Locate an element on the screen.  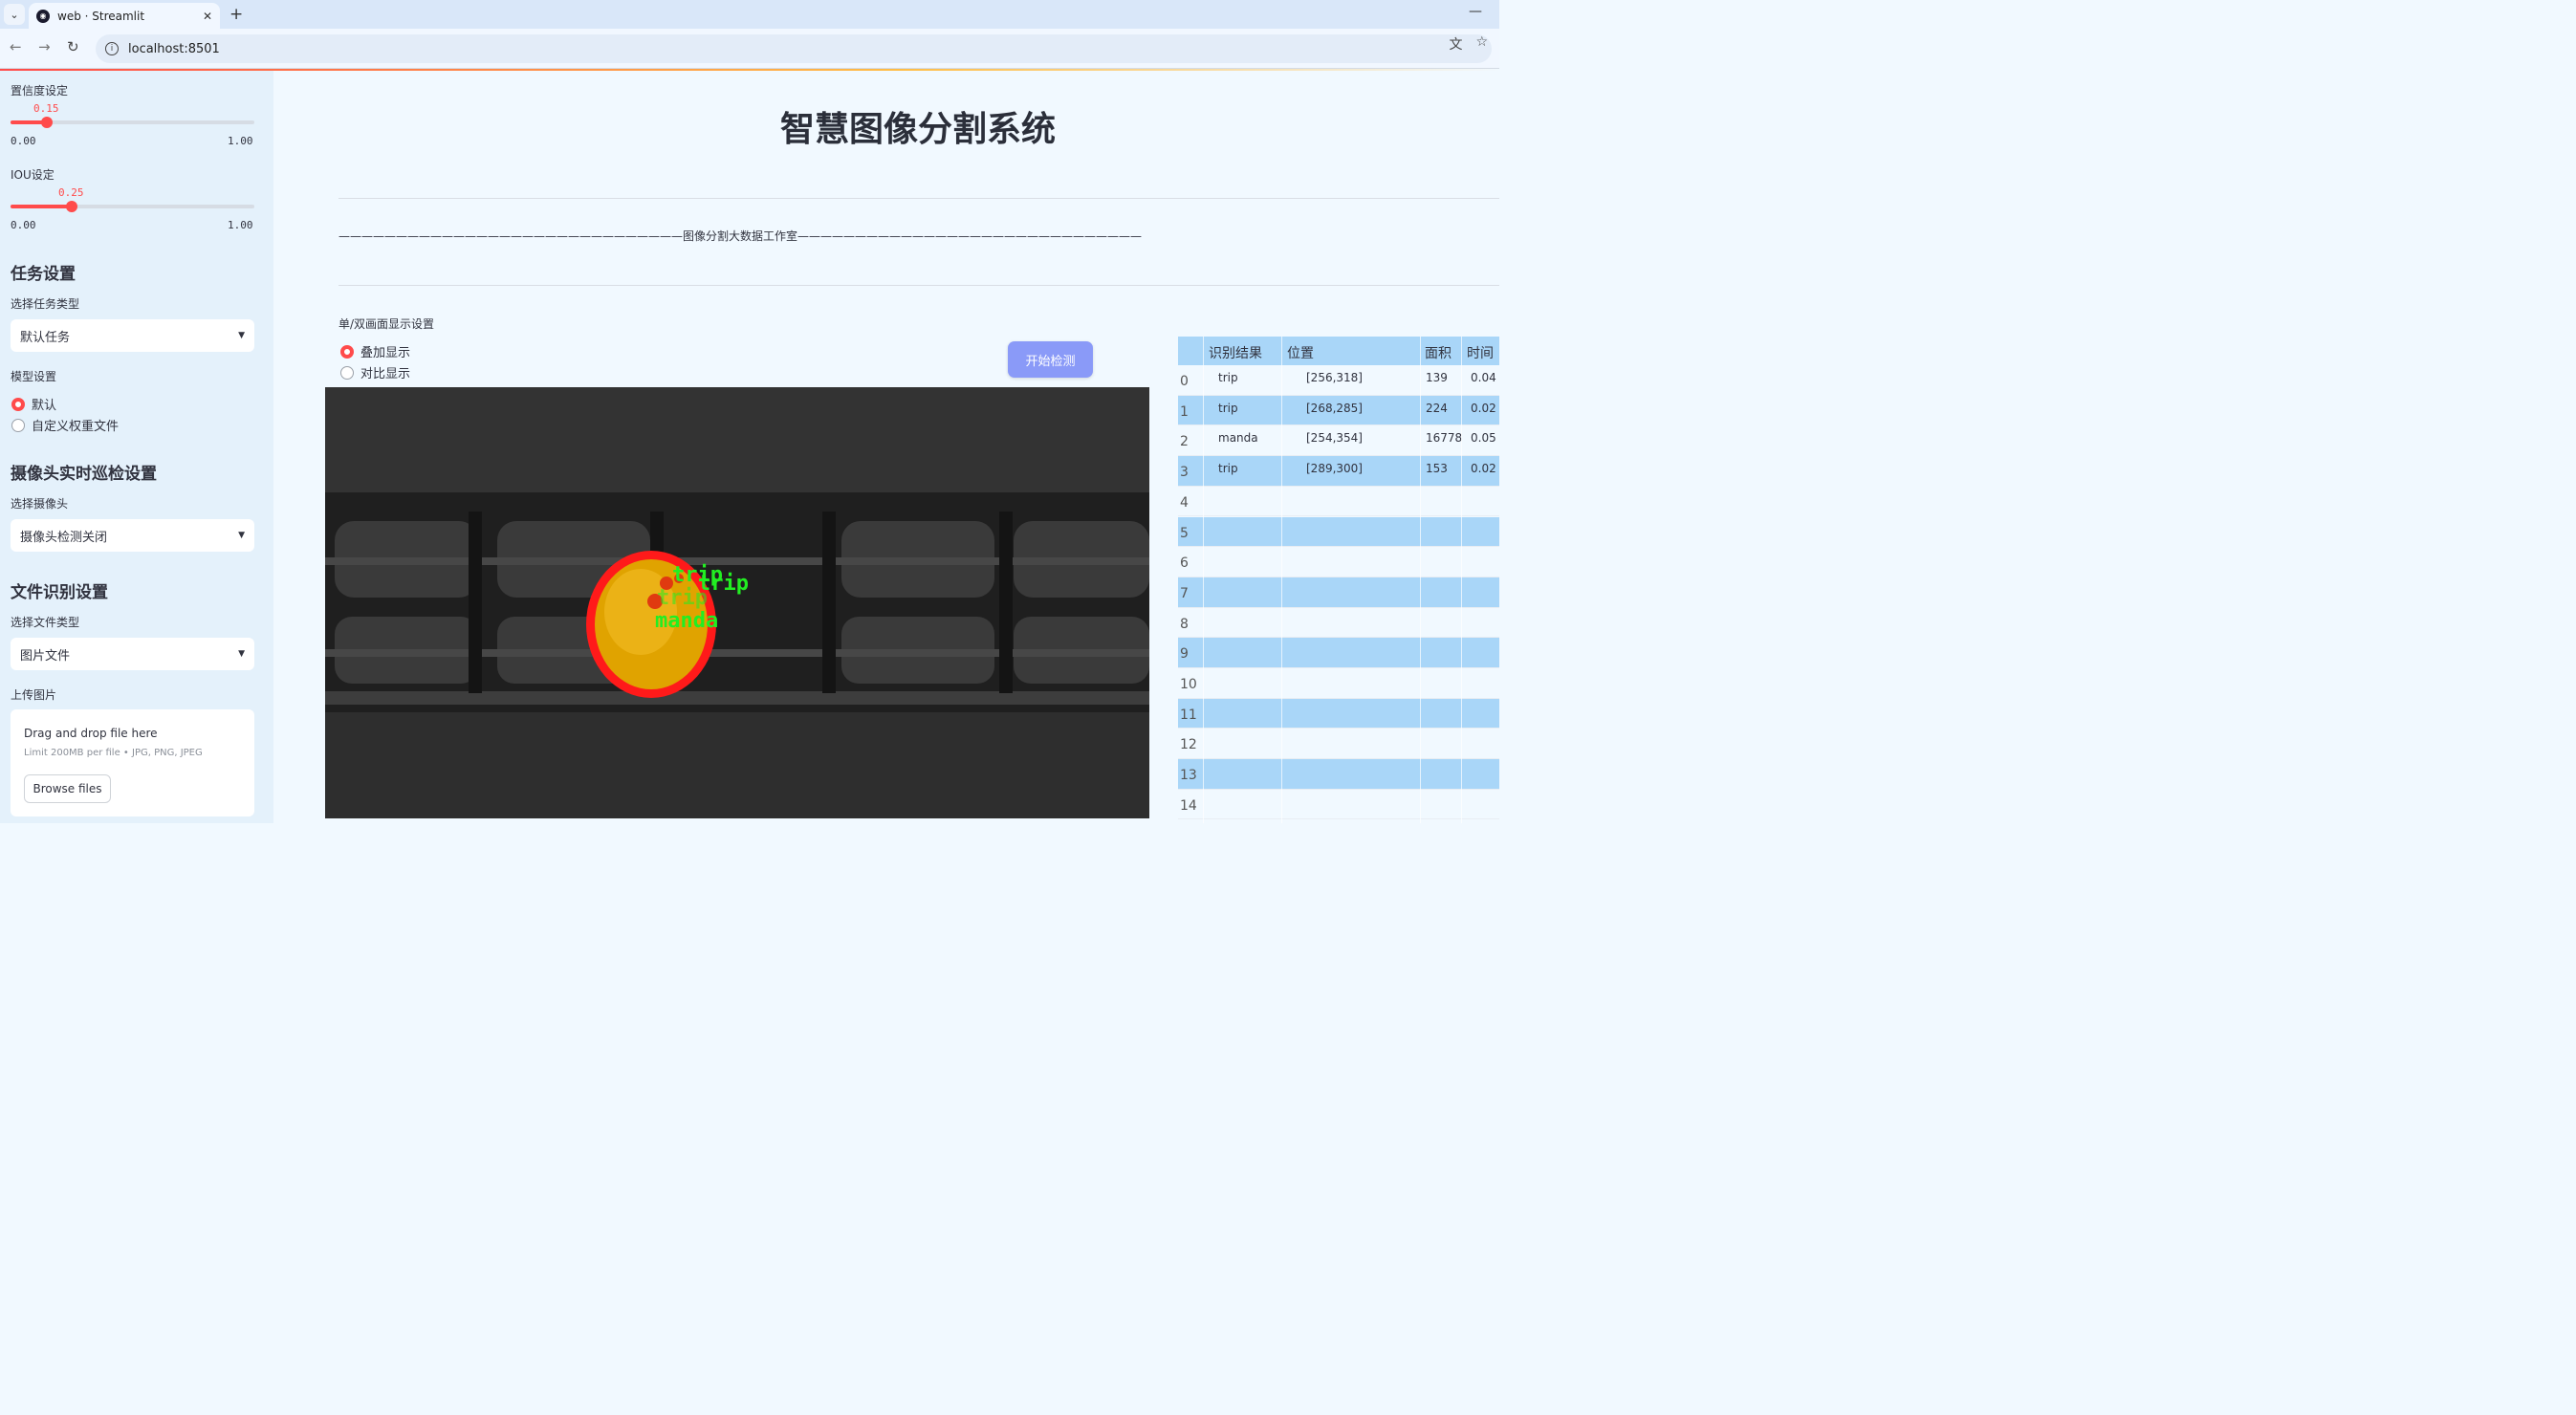
url-field: i localhost:8501 is located at coordinates (794, 48).